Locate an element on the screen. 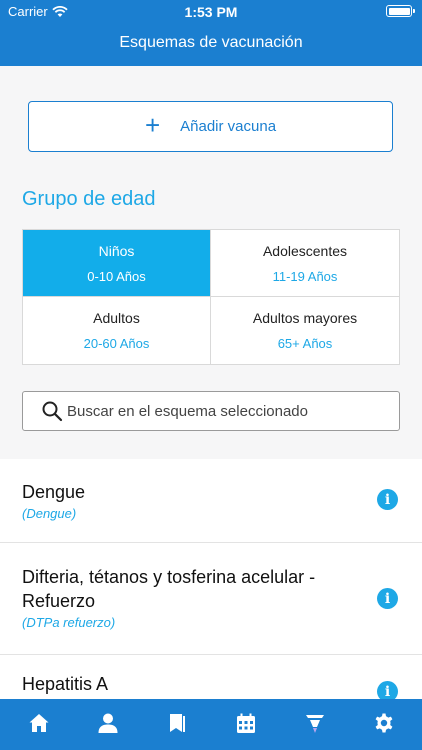 Image resolution: width=422 pixels, height=750 pixels. vaccine-name: Dengue is located at coordinates (54, 492).